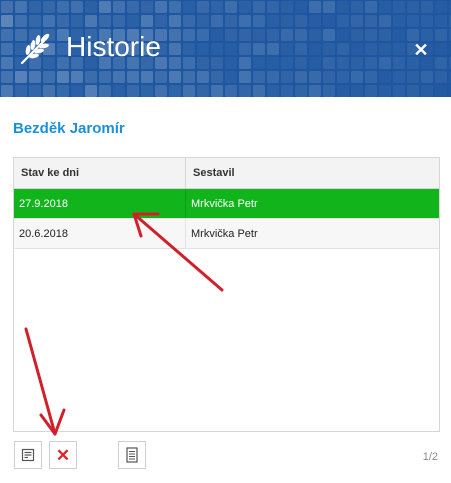 The image size is (451, 483). Describe the element at coordinates (35, 49) in the screenshot. I see `wheat-logo-icon` at that location.